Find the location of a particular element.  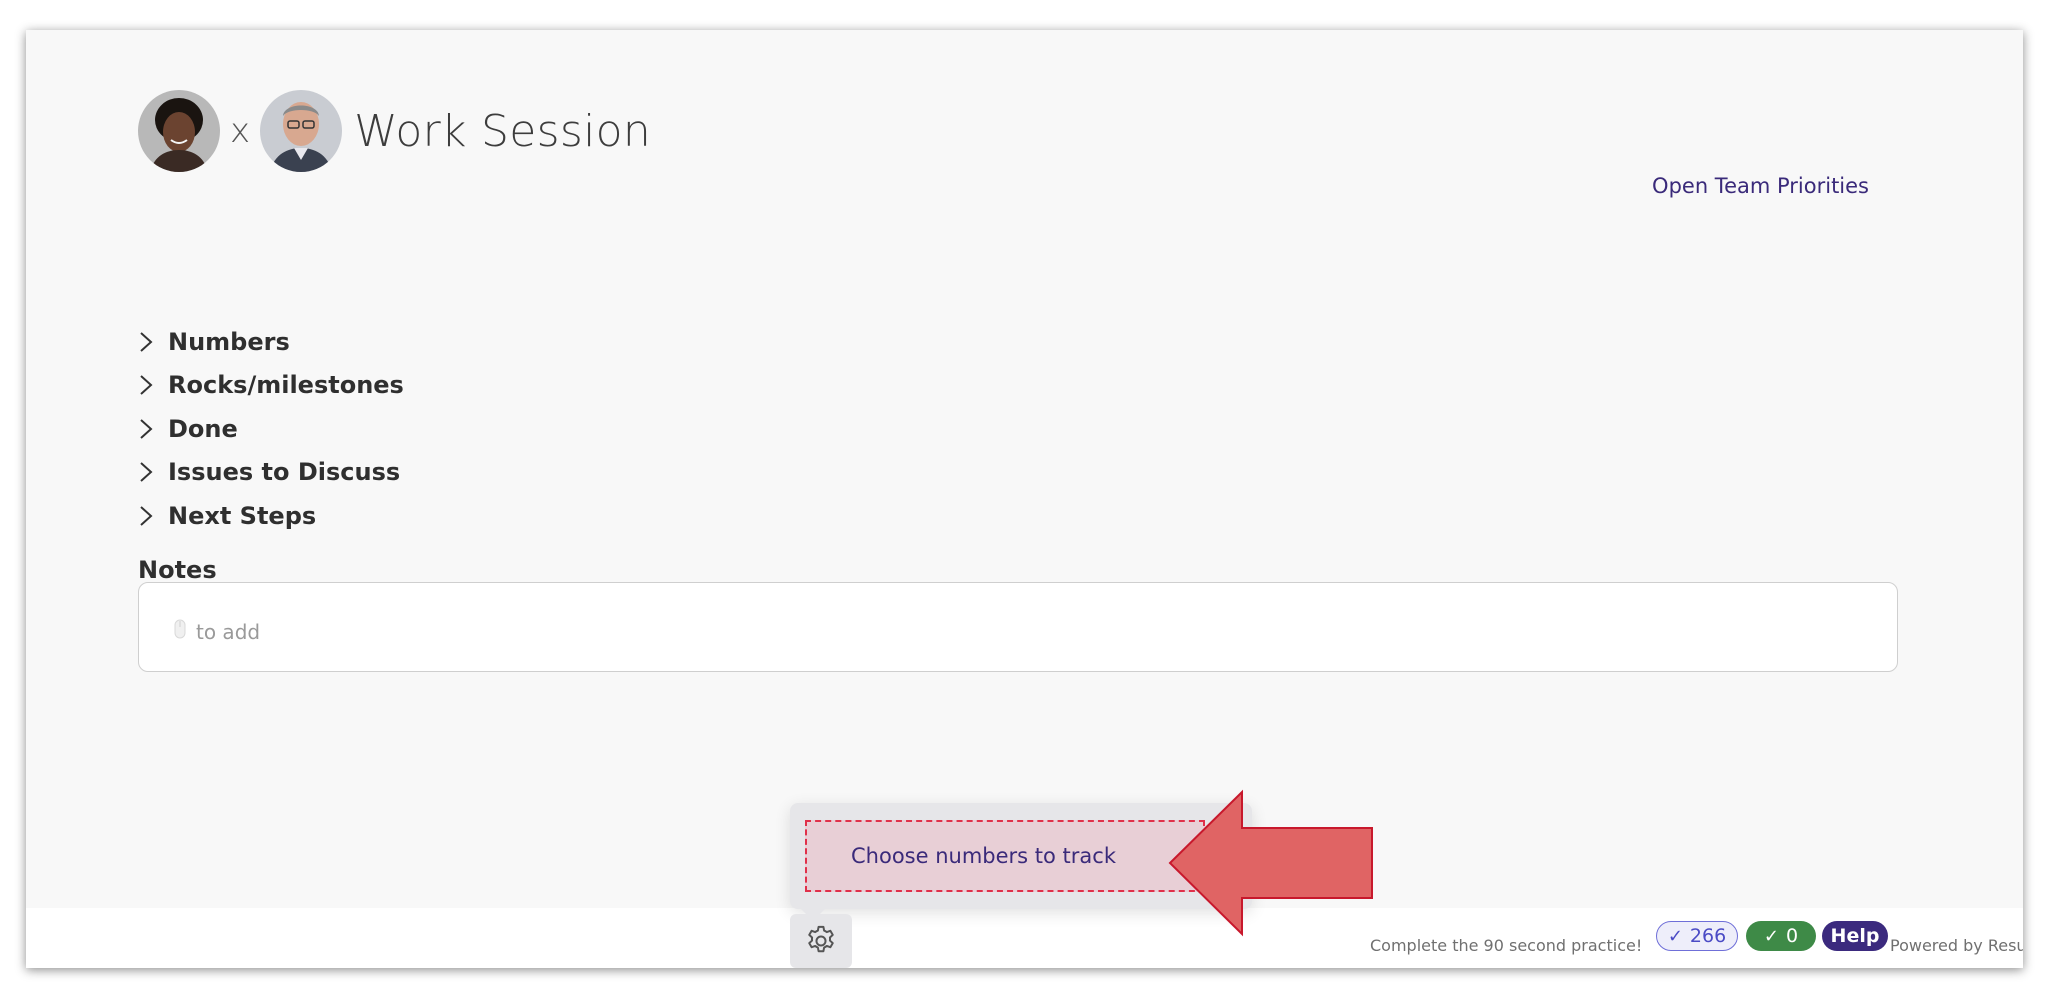

mouse-icon is located at coordinates (180, 629).